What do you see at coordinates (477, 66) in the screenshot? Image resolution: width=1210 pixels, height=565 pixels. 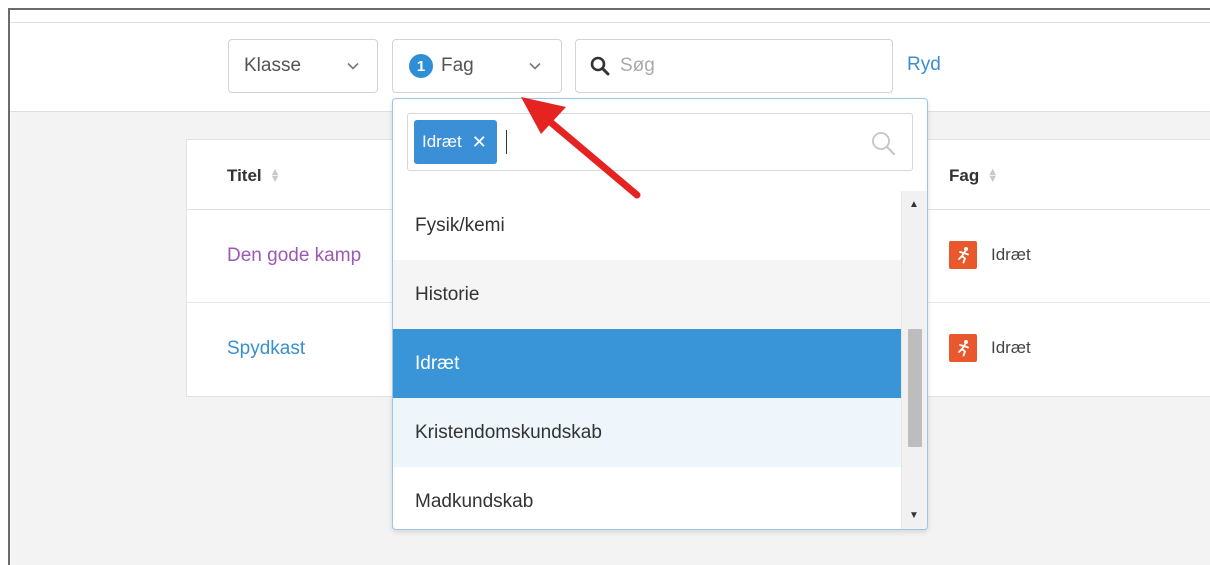 I see `fag-filter-button: 1 Fag` at bounding box center [477, 66].